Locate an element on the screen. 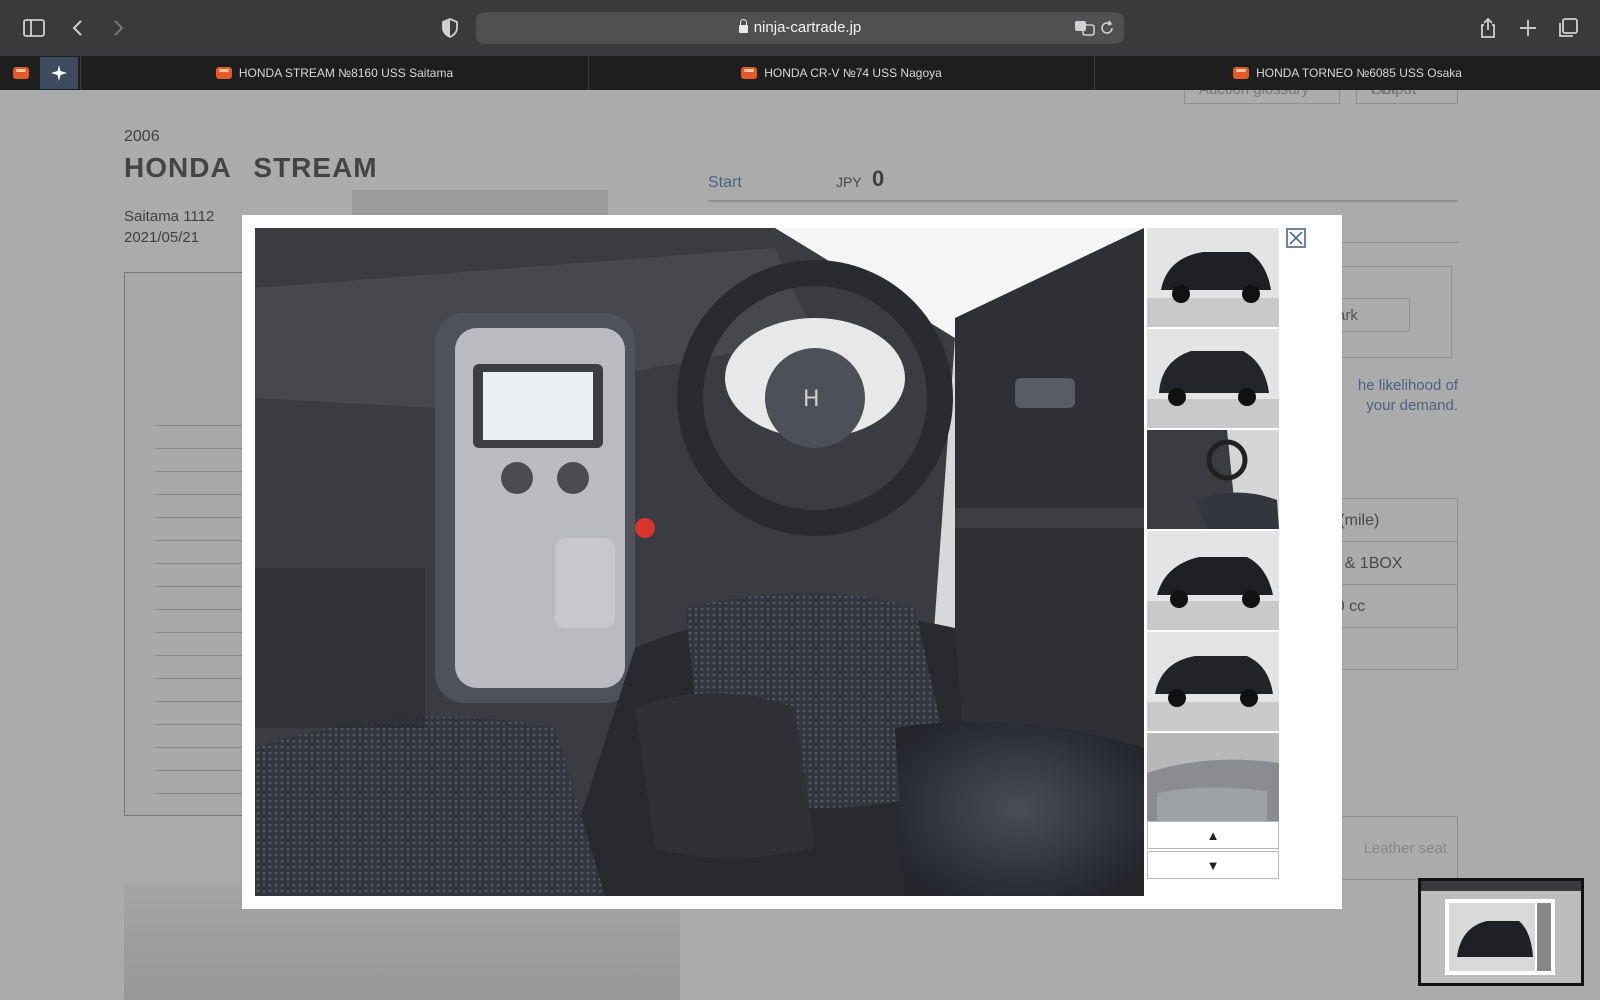 Image resolution: width=1600 pixels, height=1000 pixels. tab-honda-torneo: HONDA TORNEO №6085 USS Osaka is located at coordinates (1347, 73).